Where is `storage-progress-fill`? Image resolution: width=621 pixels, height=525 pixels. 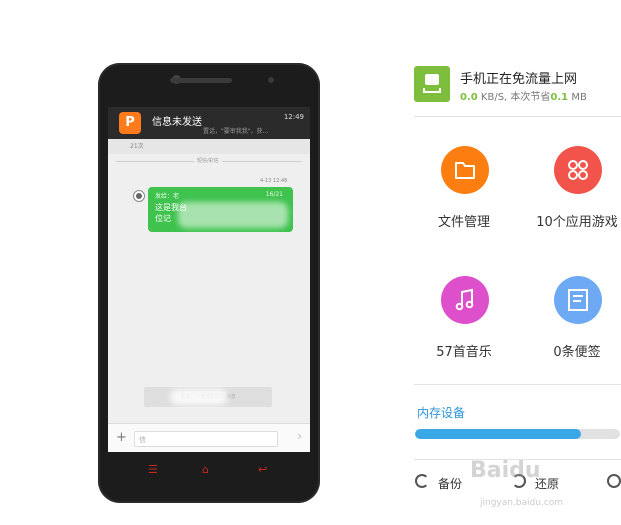 storage-progress-fill is located at coordinates (498, 434).